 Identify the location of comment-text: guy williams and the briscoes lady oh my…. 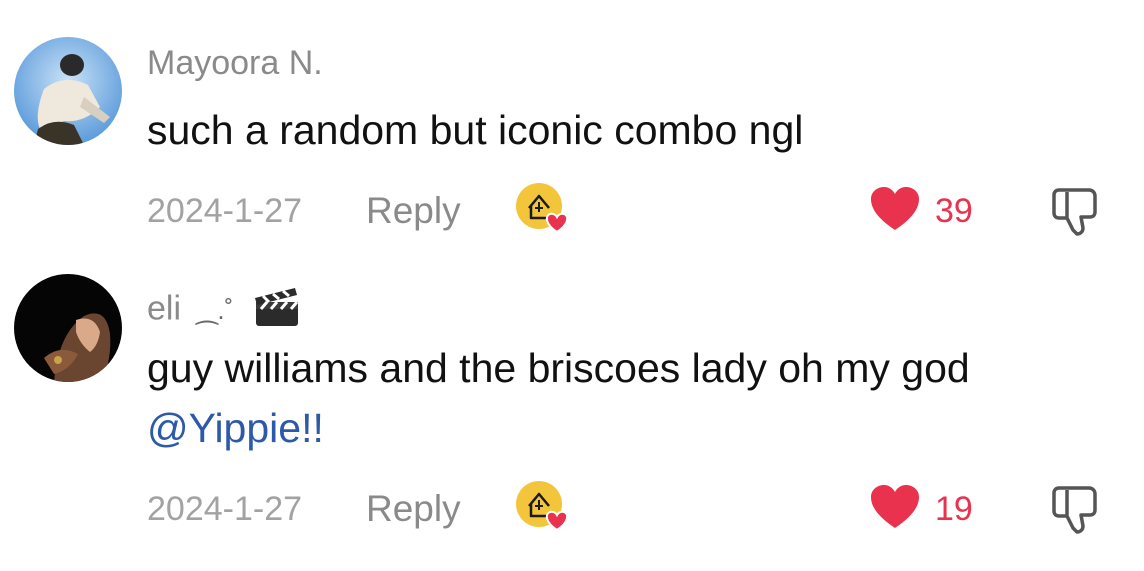
(558, 368).